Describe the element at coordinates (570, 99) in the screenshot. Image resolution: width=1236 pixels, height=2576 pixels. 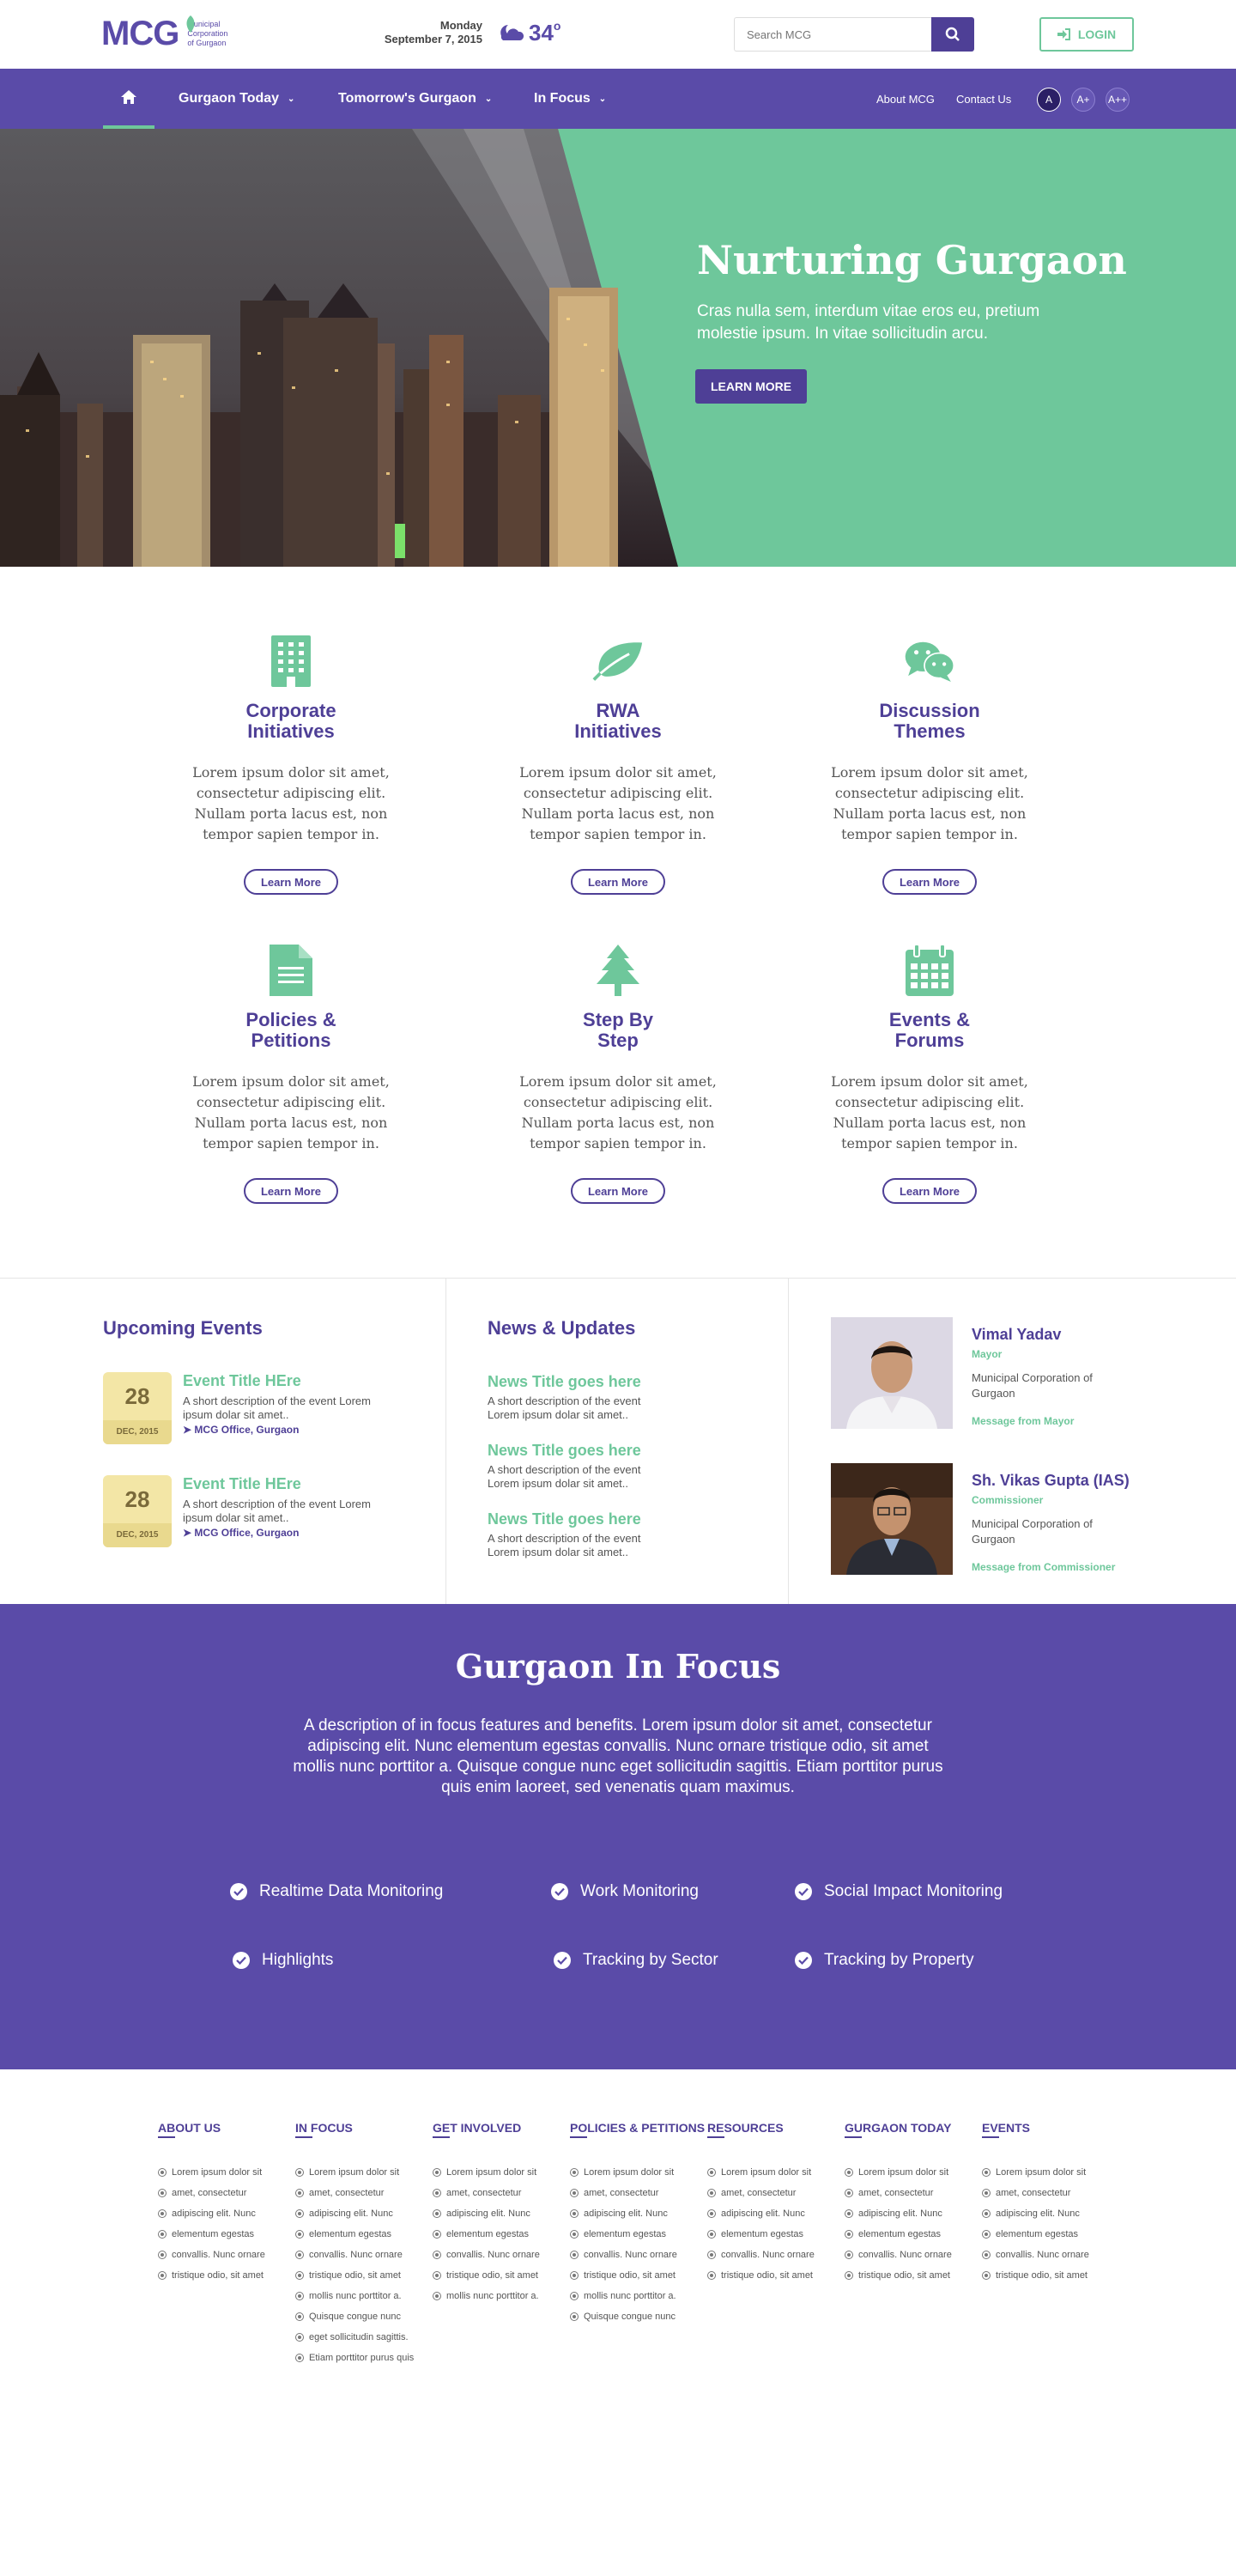
I see `nav-item-in-focus: In Focus ⌄` at that location.